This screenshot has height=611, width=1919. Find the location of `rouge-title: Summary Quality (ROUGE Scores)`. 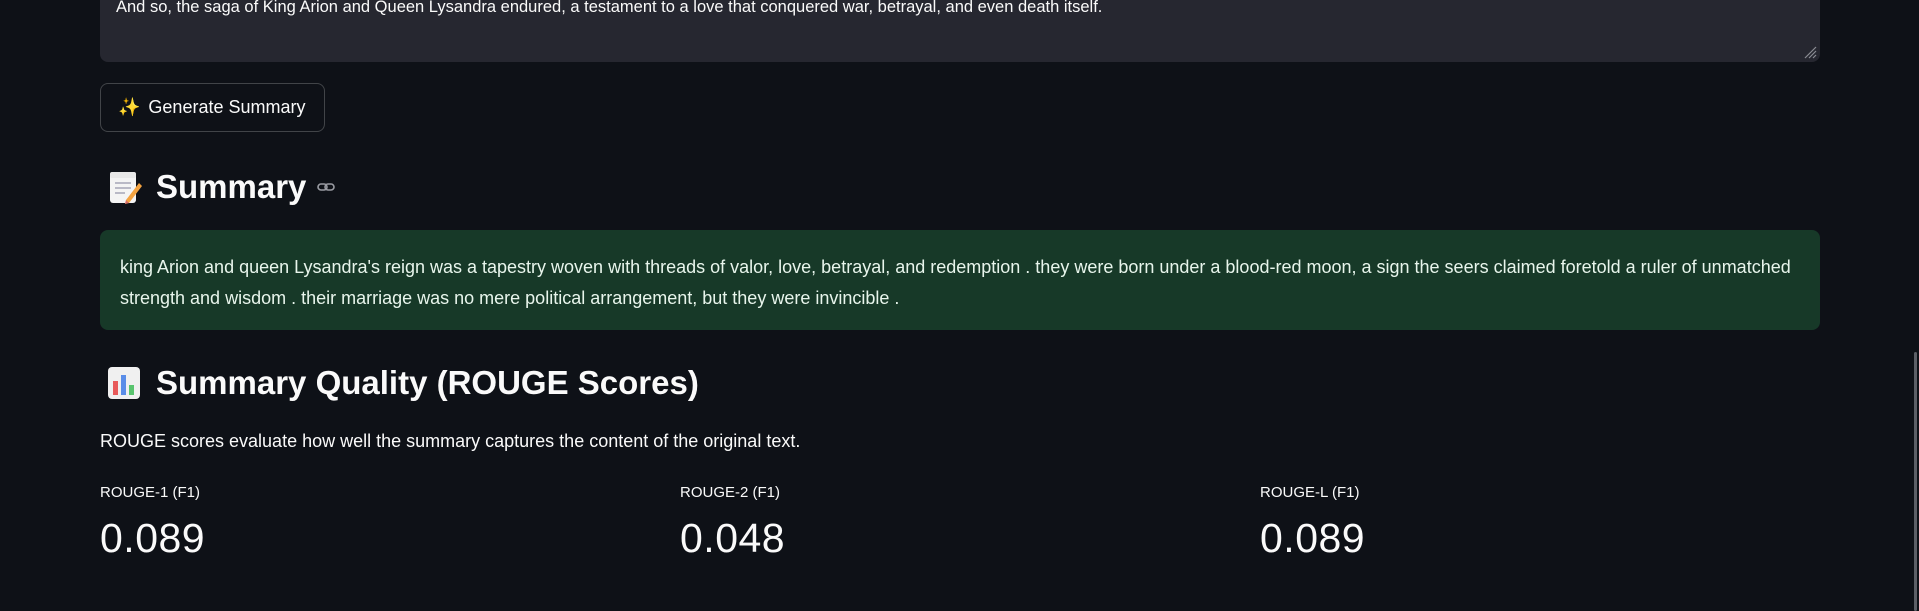

rouge-title: Summary Quality (ROUGE Scores) is located at coordinates (427, 382).